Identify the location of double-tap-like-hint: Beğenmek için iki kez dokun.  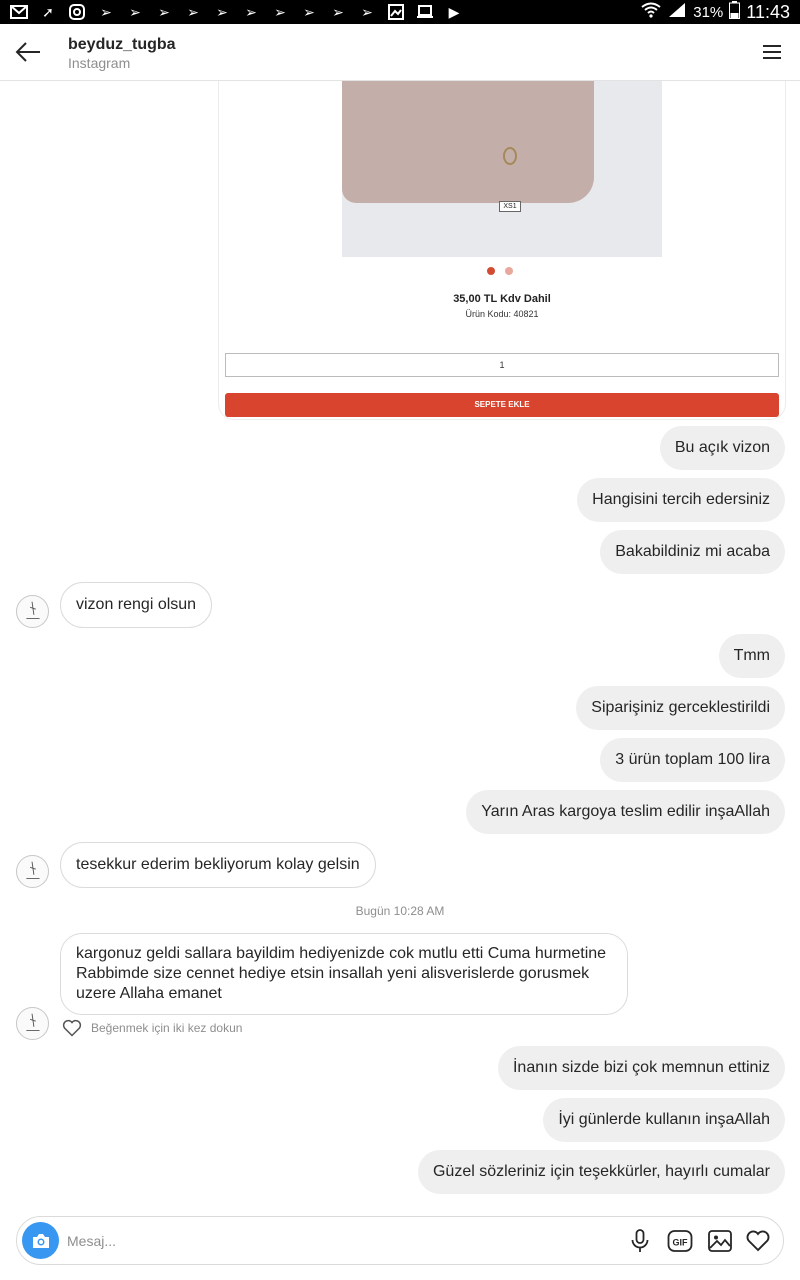
(152, 1028).